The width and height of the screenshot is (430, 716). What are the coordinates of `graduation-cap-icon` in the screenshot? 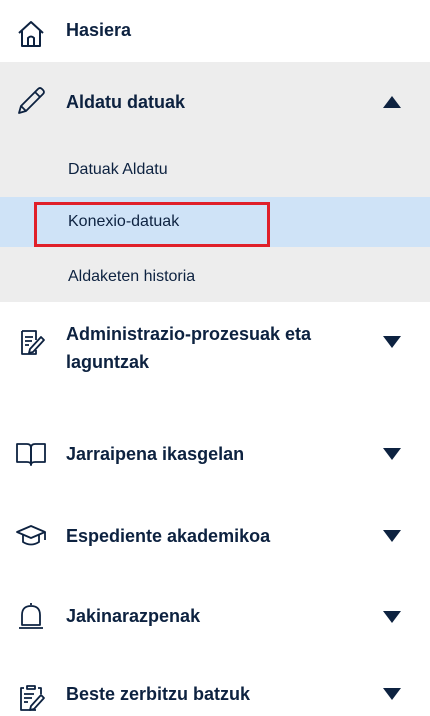 It's located at (31, 536).